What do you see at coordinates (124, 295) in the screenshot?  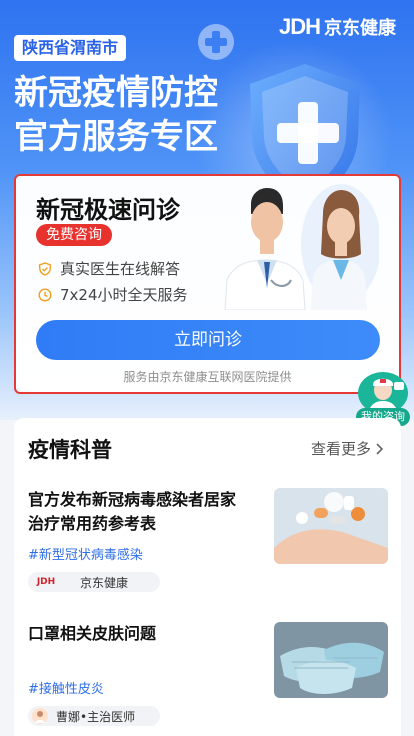 I see `feature-label: 7x24小时全天服务` at bounding box center [124, 295].